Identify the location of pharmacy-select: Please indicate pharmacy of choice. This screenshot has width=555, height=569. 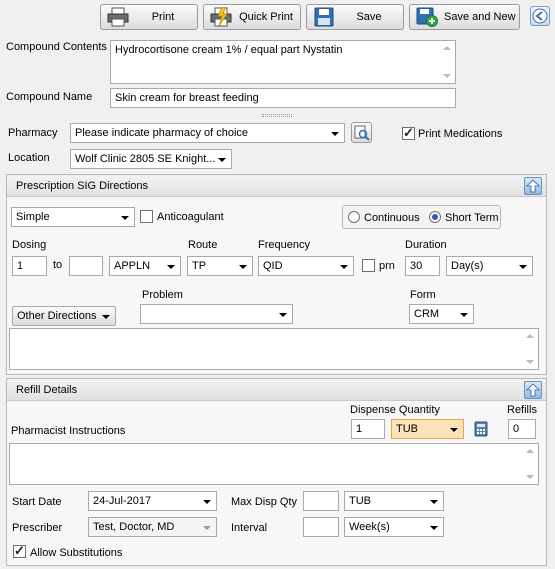
(207, 133).